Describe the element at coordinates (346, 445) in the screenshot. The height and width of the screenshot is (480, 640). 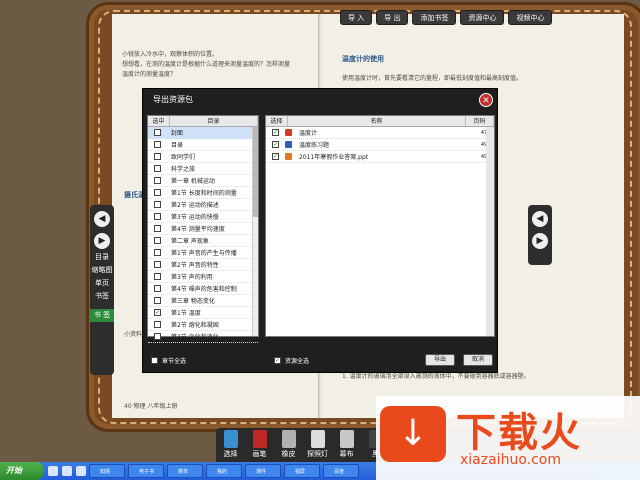
I see `tool-button: 幕布` at that location.